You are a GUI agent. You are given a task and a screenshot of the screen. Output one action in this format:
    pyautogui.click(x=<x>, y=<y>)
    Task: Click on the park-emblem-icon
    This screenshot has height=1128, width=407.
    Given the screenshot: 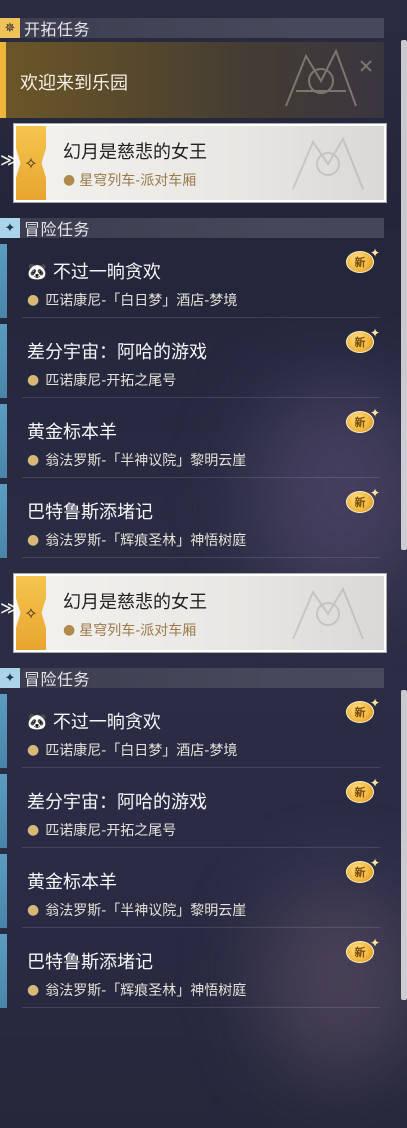 What is the action you would take?
    pyautogui.click(x=328, y=77)
    